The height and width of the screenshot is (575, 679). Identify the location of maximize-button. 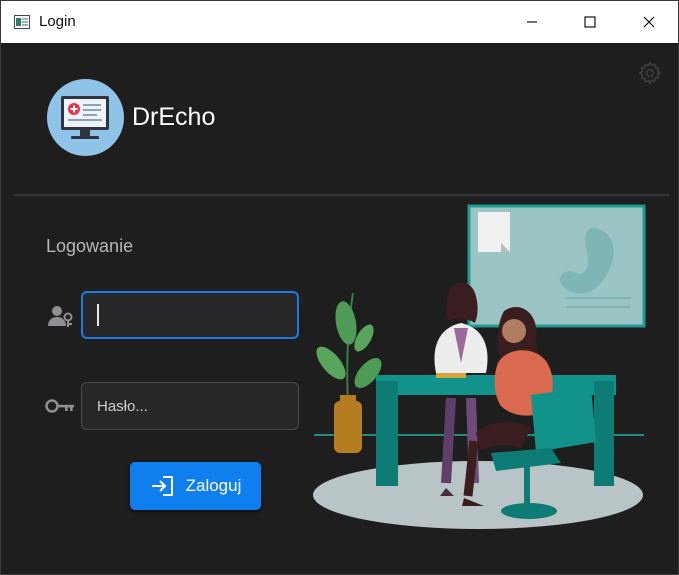
(590, 22).